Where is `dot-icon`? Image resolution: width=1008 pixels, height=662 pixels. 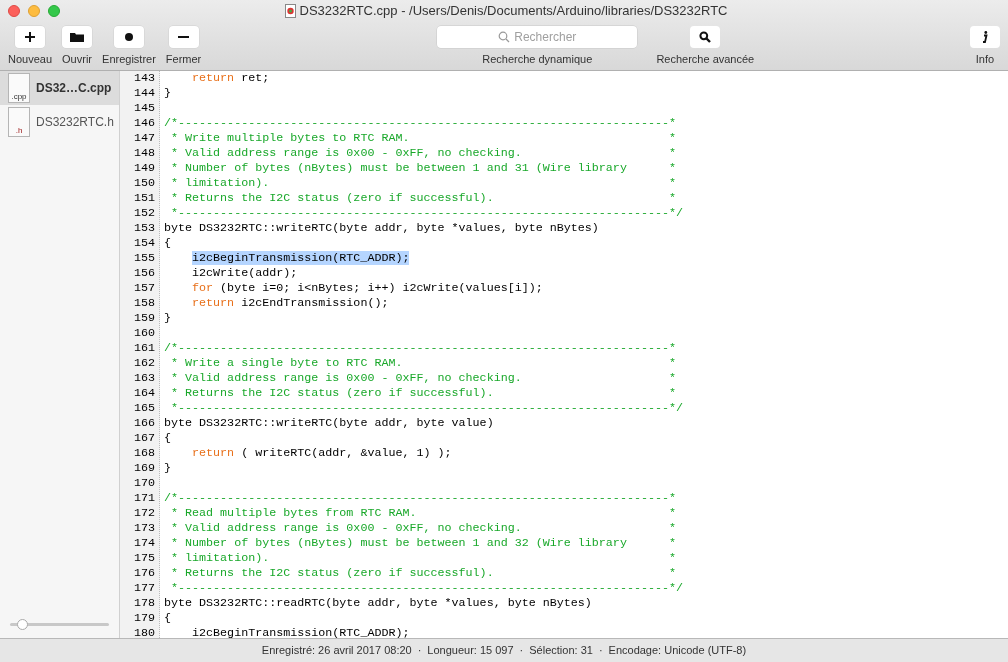 dot-icon is located at coordinates (128, 36).